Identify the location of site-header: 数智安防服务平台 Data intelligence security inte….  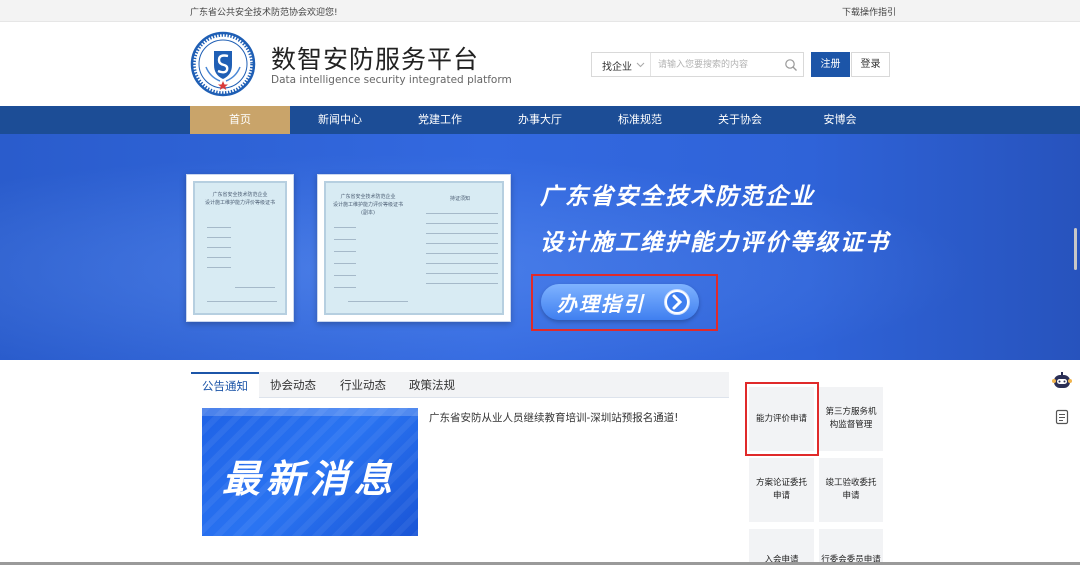
(540, 64).